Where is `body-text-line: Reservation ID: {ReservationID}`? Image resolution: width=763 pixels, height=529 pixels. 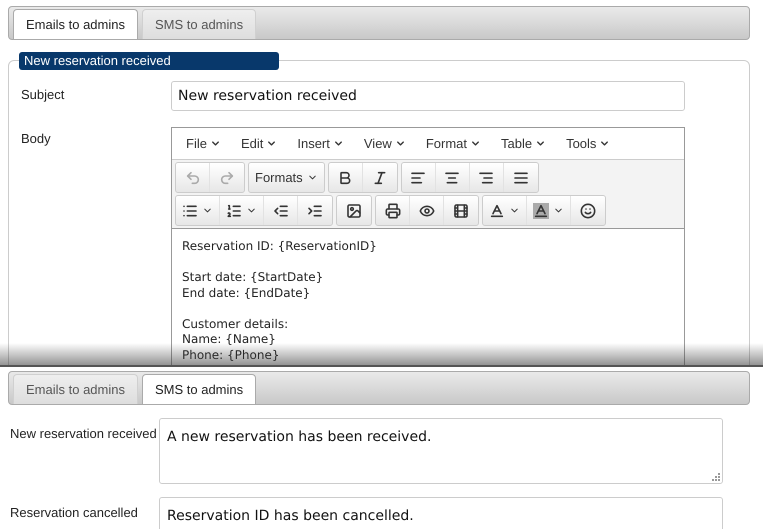
body-text-line: Reservation ID: {ReservationID} is located at coordinates (280, 246).